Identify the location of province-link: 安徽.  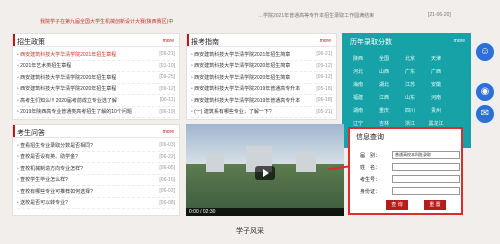
(436, 85).